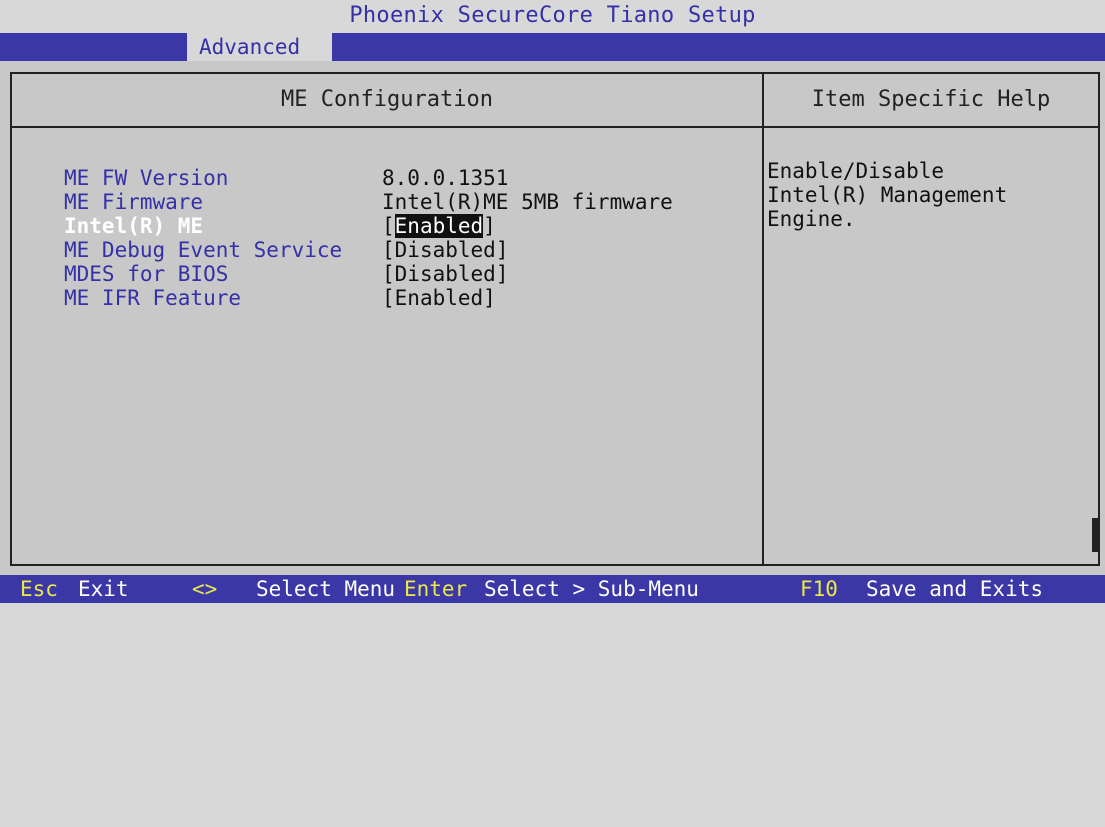 Image resolution: width=1105 pixels, height=827 pixels. I want to click on header-divider, so click(555, 127).